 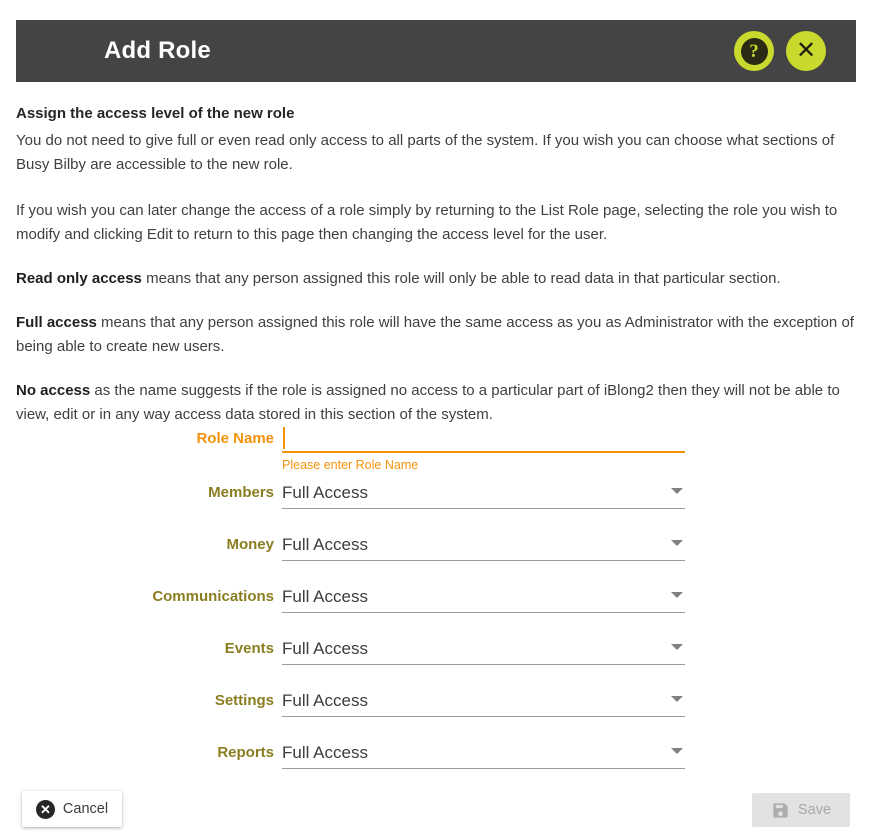 I want to click on reports-select-value: Full Access, so click(x=325, y=752).